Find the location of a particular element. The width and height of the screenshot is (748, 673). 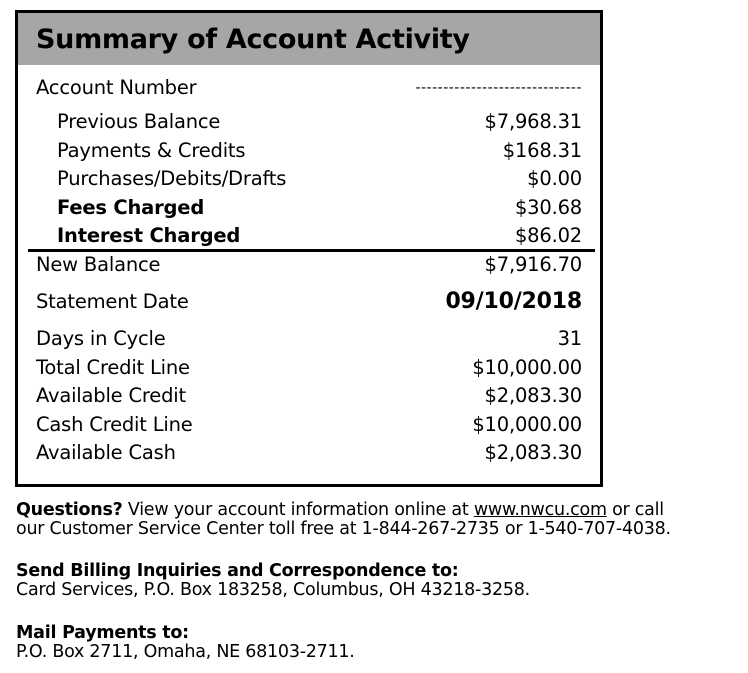

detail-row: Available Credit $2,083.30 is located at coordinates (309, 396).